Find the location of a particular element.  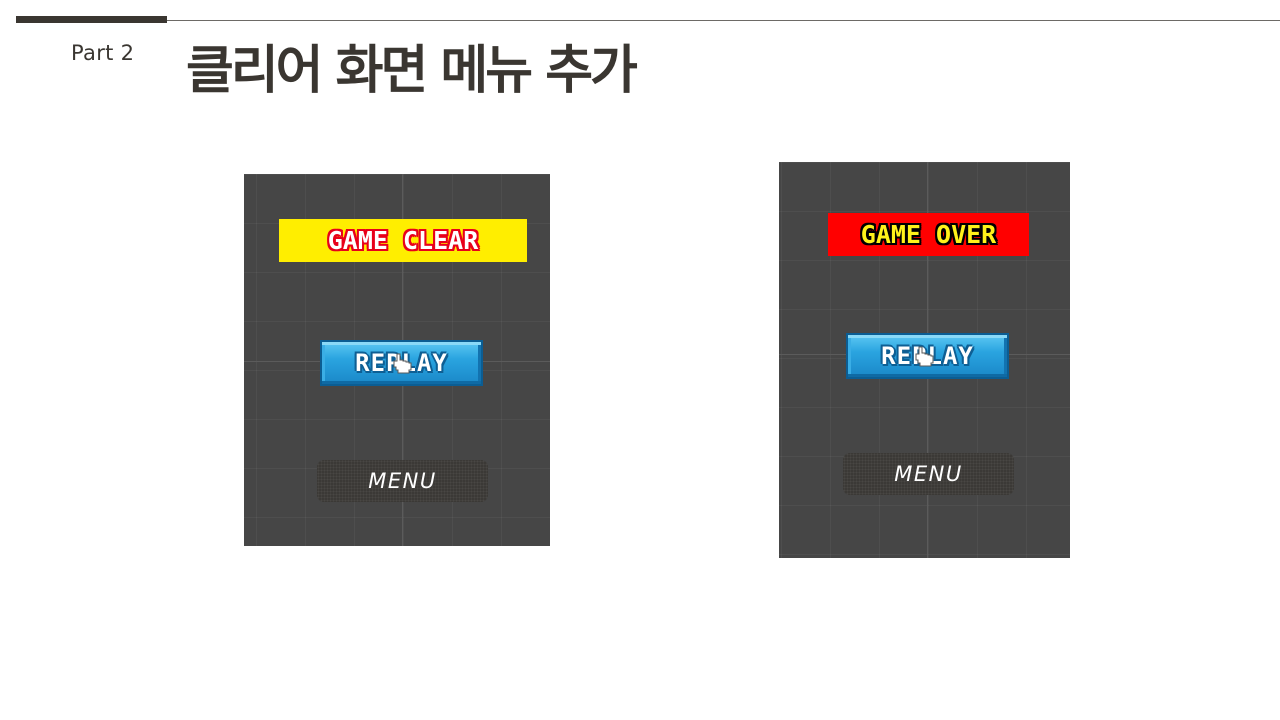

game-over-banner-text: GAME OVER is located at coordinates (928, 234).